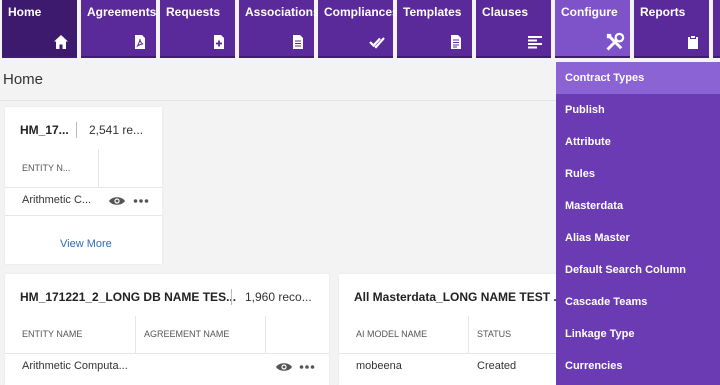 This screenshot has width=720, height=385. I want to click on menu-item-cascade-teams: Cascade Teams, so click(638, 302).